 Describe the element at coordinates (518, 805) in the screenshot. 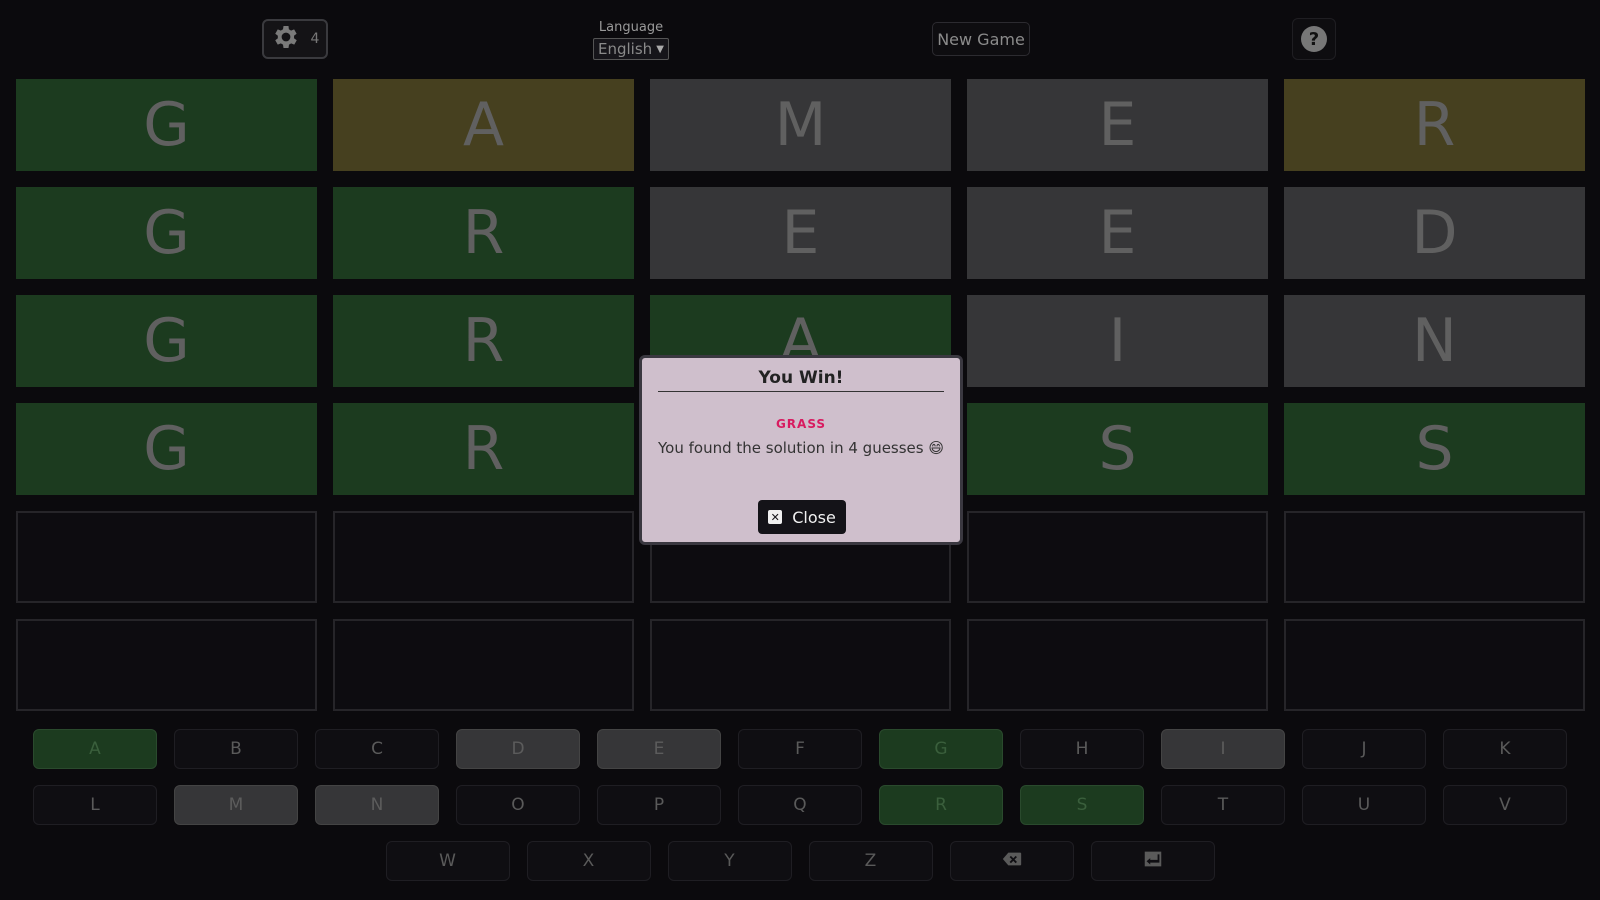

I see `key-o: O` at that location.